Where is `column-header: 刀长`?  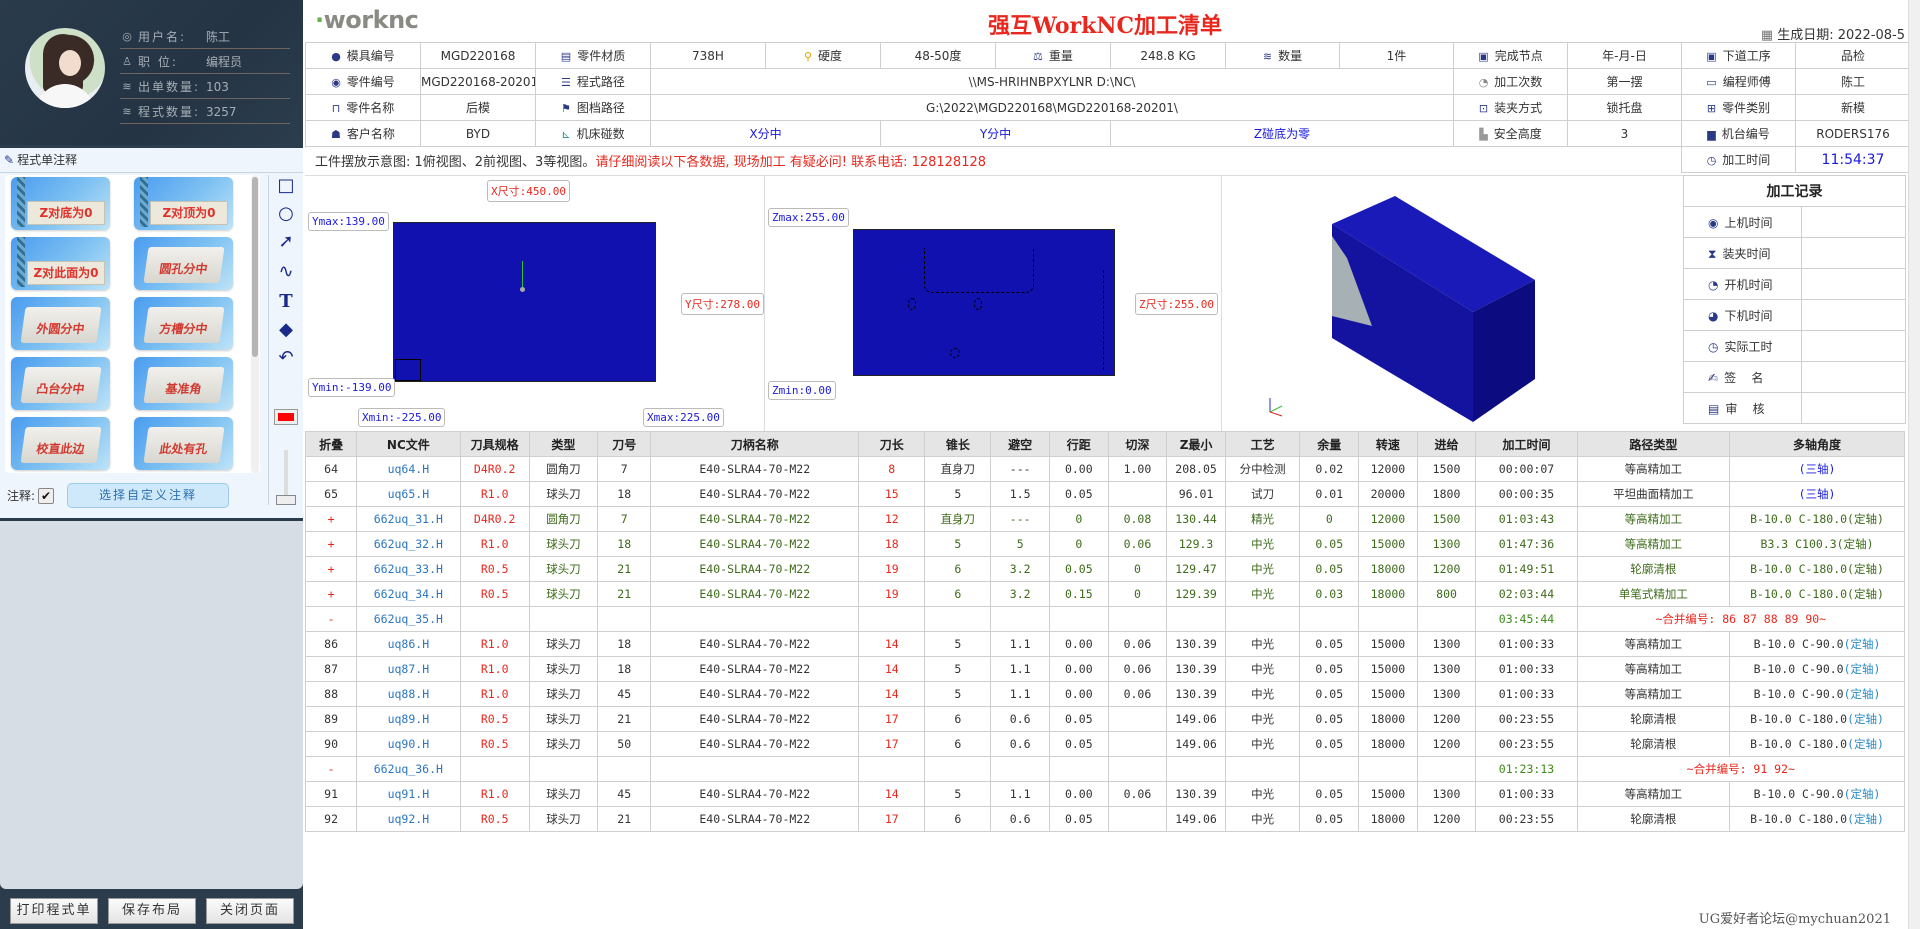
column-header: 刀长 is located at coordinates (892, 444).